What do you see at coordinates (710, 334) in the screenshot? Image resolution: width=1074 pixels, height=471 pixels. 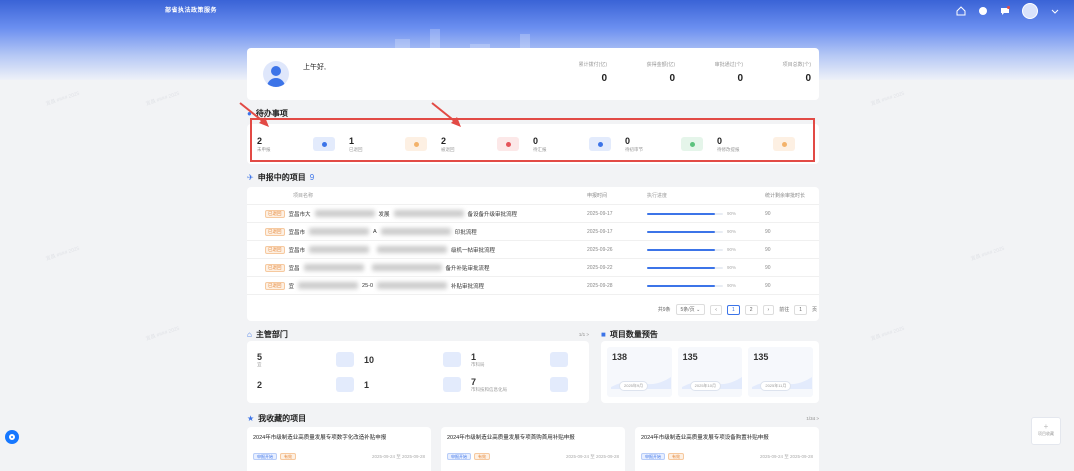 I see `forecast-section-title: ■ 项目数量预告` at bounding box center [710, 334].